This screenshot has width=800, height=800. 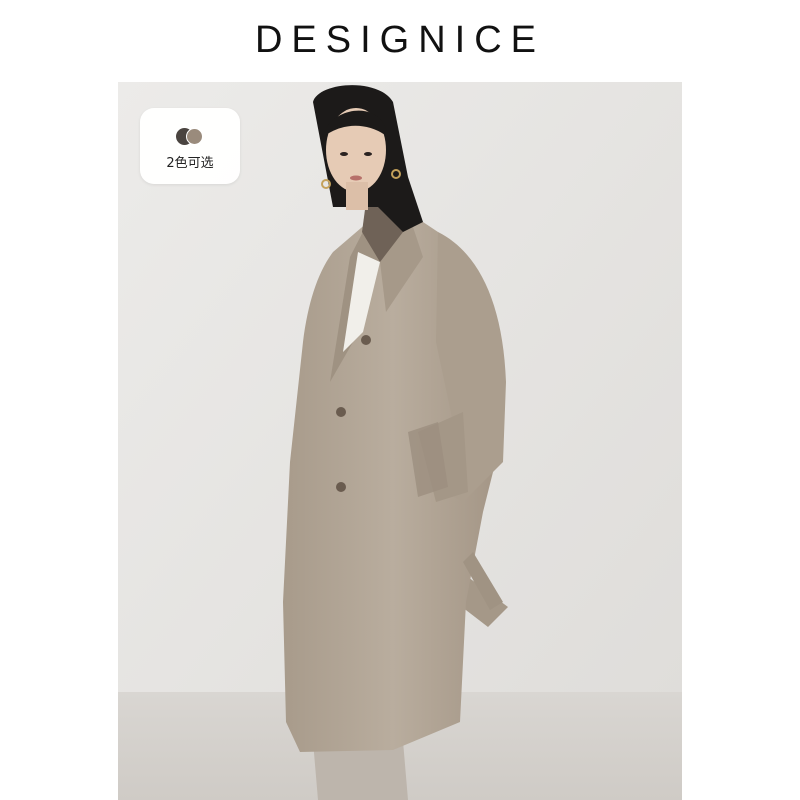 What do you see at coordinates (400, 40) in the screenshot?
I see `brand-logo: DESIGNICE` at bounding box center [400, 40].